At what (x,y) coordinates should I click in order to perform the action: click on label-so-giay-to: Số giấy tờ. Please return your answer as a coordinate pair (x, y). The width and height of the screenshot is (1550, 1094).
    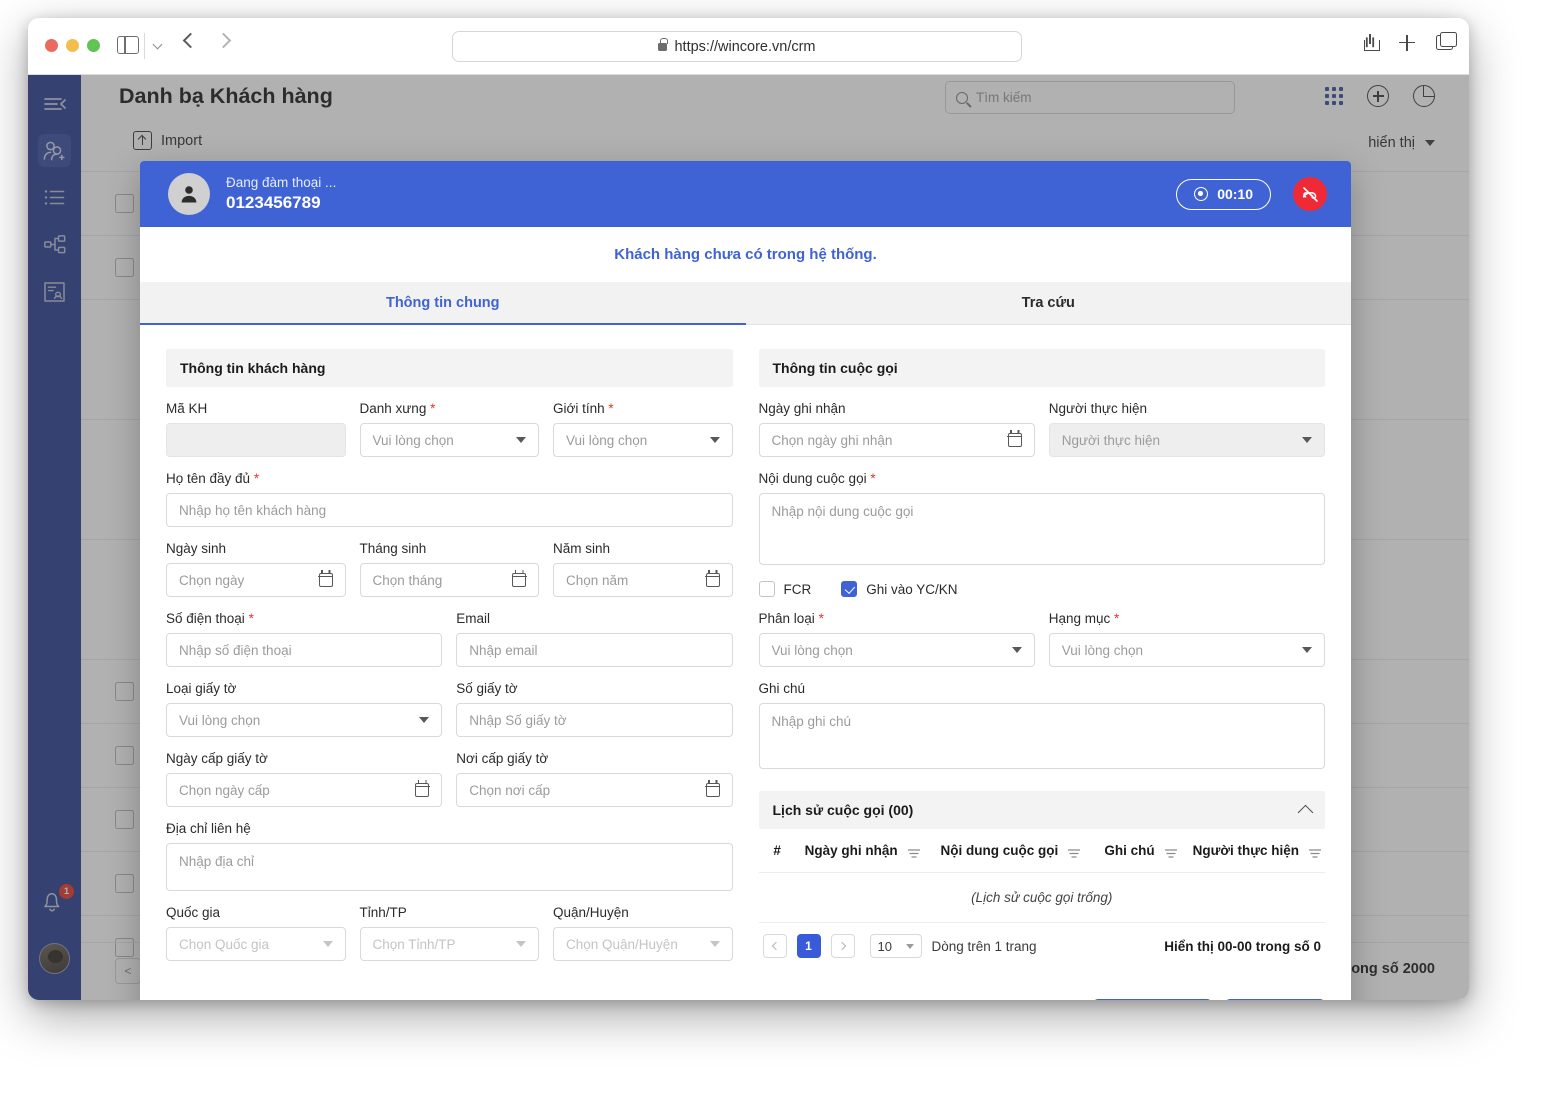
    Looking at the image, I should click on (487, 688).